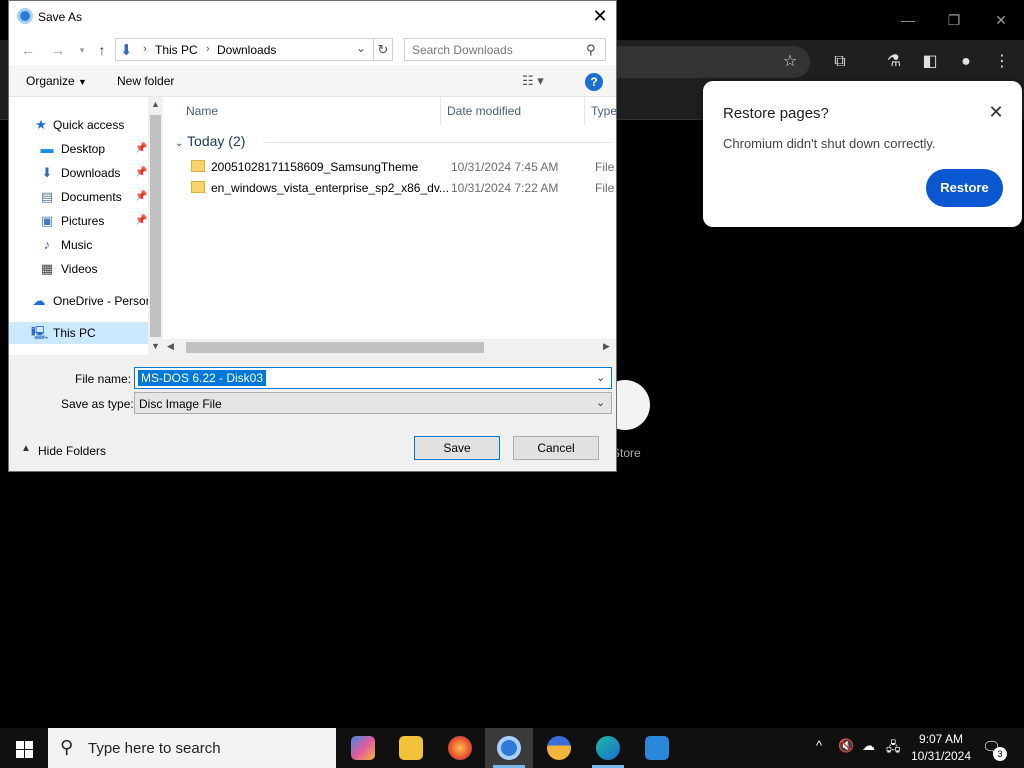 Image resolution: width=1024 pixels, height=768 pixels. Describe the element at coordinates (1002, 62) in the screenshot. I see `menu-dots-icon: ⋮` at that location.